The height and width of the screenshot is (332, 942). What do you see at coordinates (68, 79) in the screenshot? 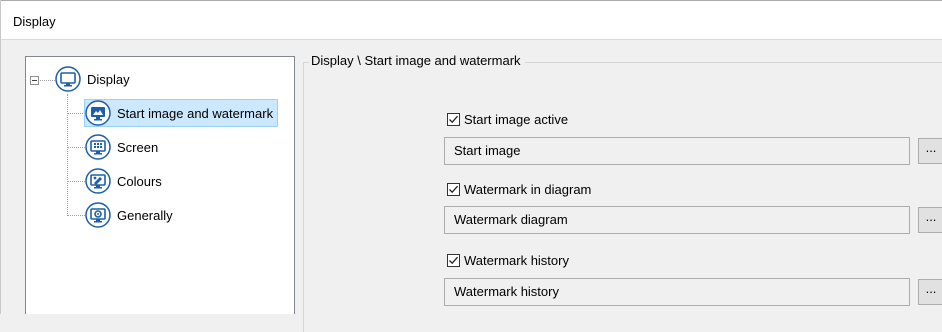
I see `monitor-icon` at bounding box center [68, 79].